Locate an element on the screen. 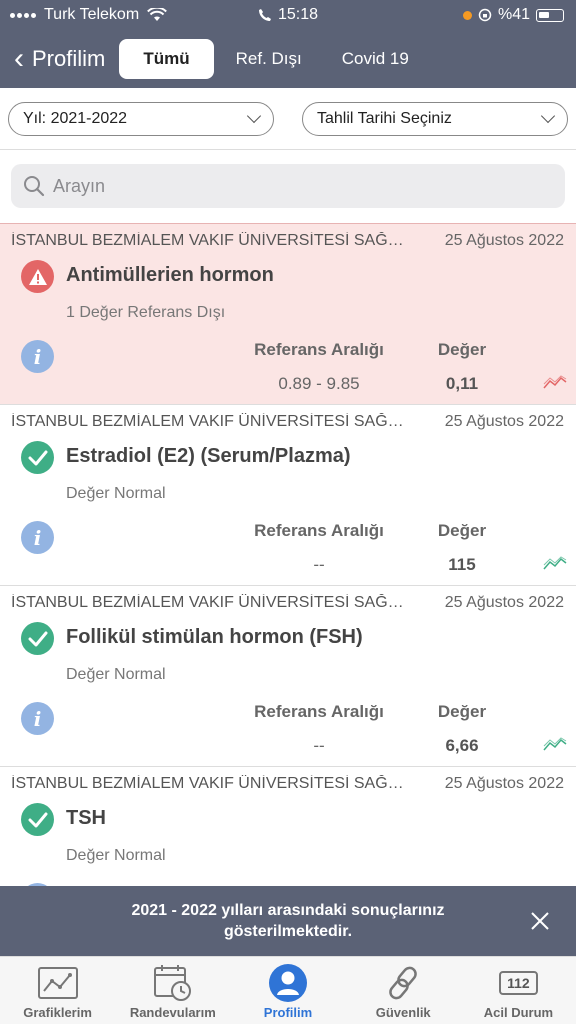 The image size is (576, 1024). filters-row: Yıl: 2021-2022 Tahlil Tarihi Seçiniz is located at coordinates (288, 119).